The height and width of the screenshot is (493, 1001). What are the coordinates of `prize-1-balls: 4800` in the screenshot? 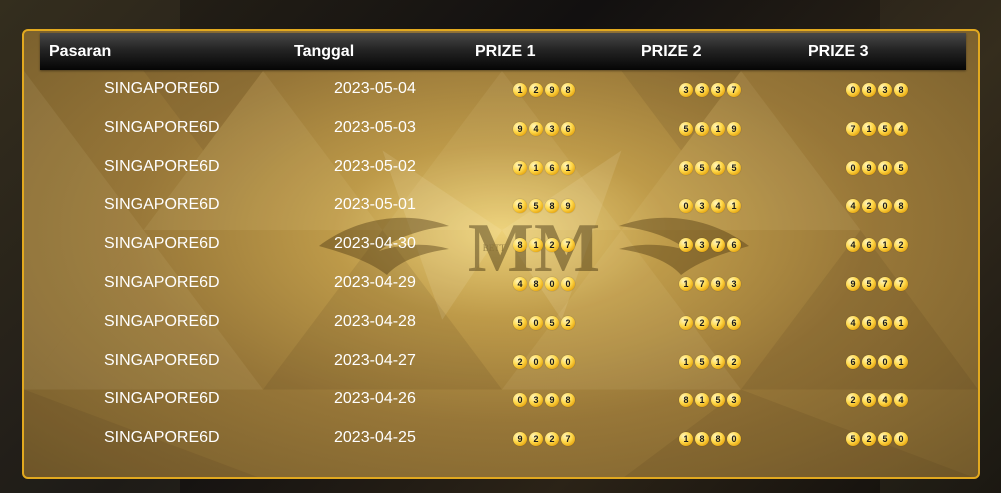 It's located at (544, 284).